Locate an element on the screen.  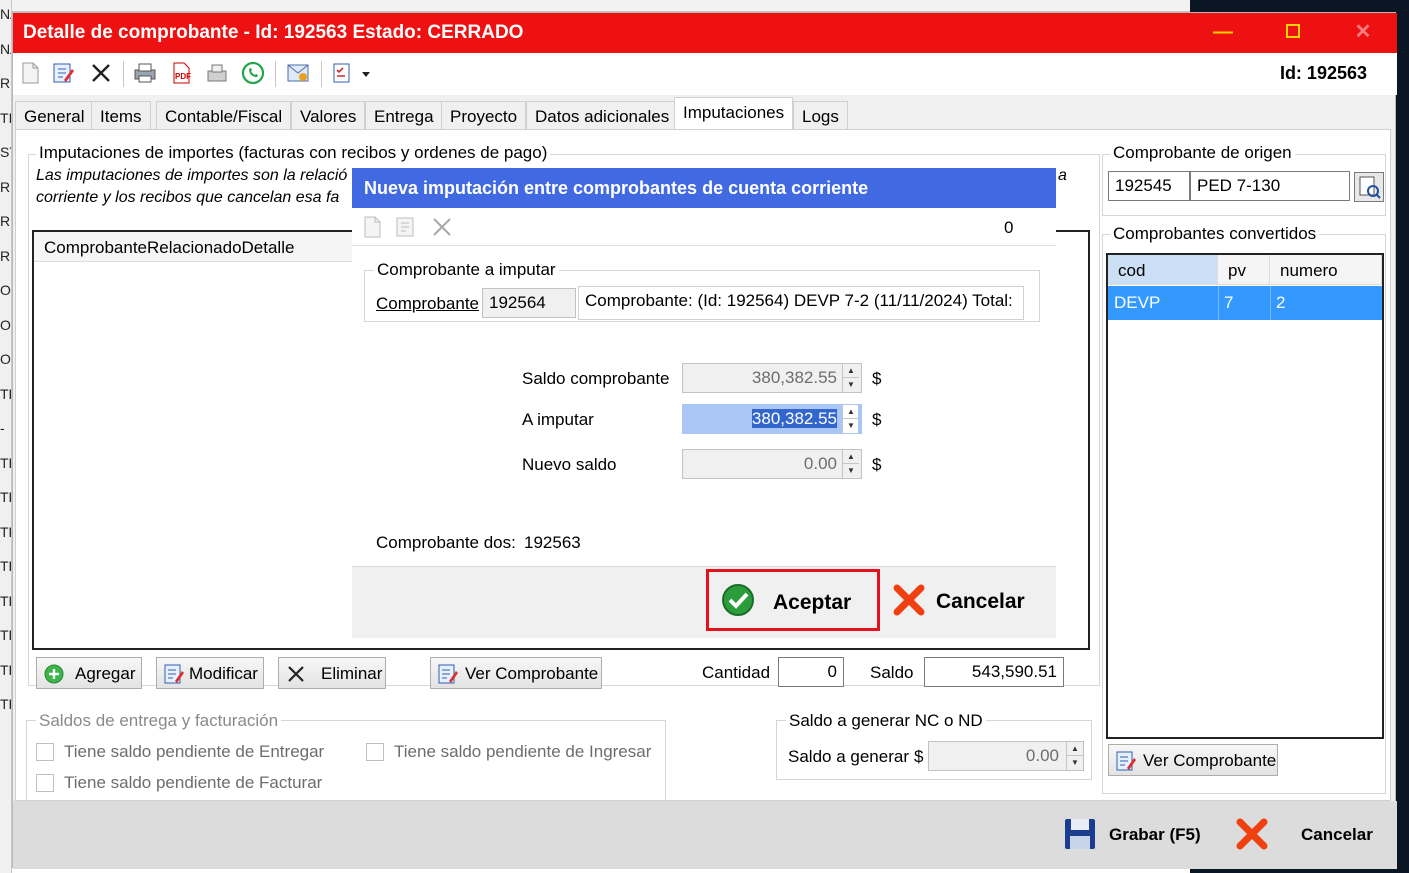
saldos-group-title: Saldos de entrega y facturación is located at coordinates (159, 721).